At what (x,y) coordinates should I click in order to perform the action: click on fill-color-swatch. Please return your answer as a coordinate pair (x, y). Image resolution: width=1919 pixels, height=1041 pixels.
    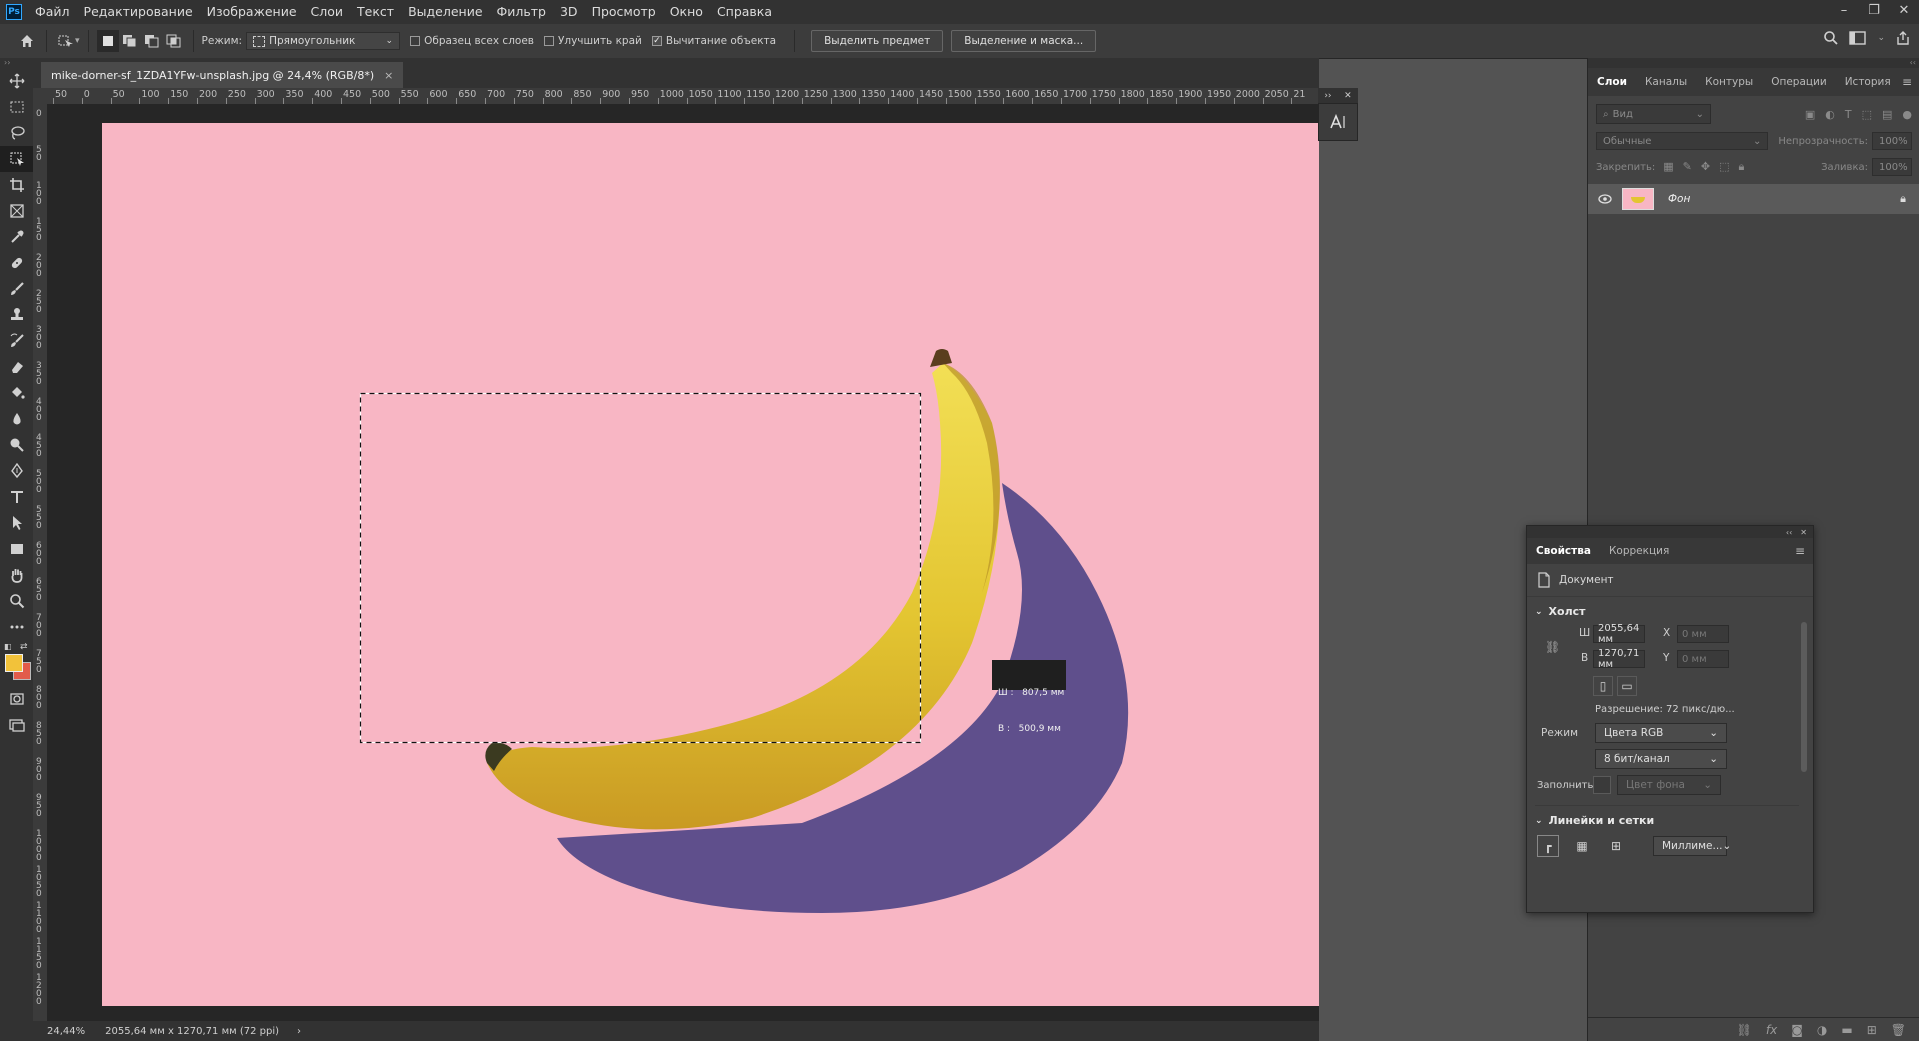
    Looking at the image, I should click on (1602, 785).